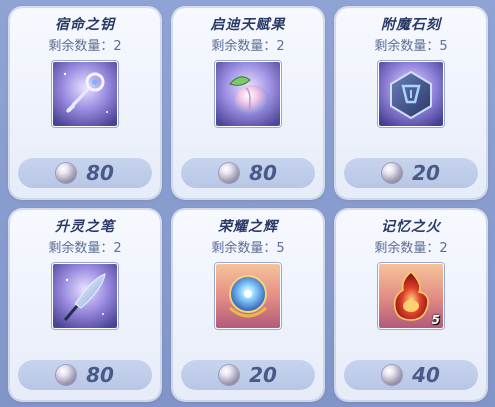  Describe the element at coordinates (85, 296) in the screenshot. I see `quill-icon` at that location.